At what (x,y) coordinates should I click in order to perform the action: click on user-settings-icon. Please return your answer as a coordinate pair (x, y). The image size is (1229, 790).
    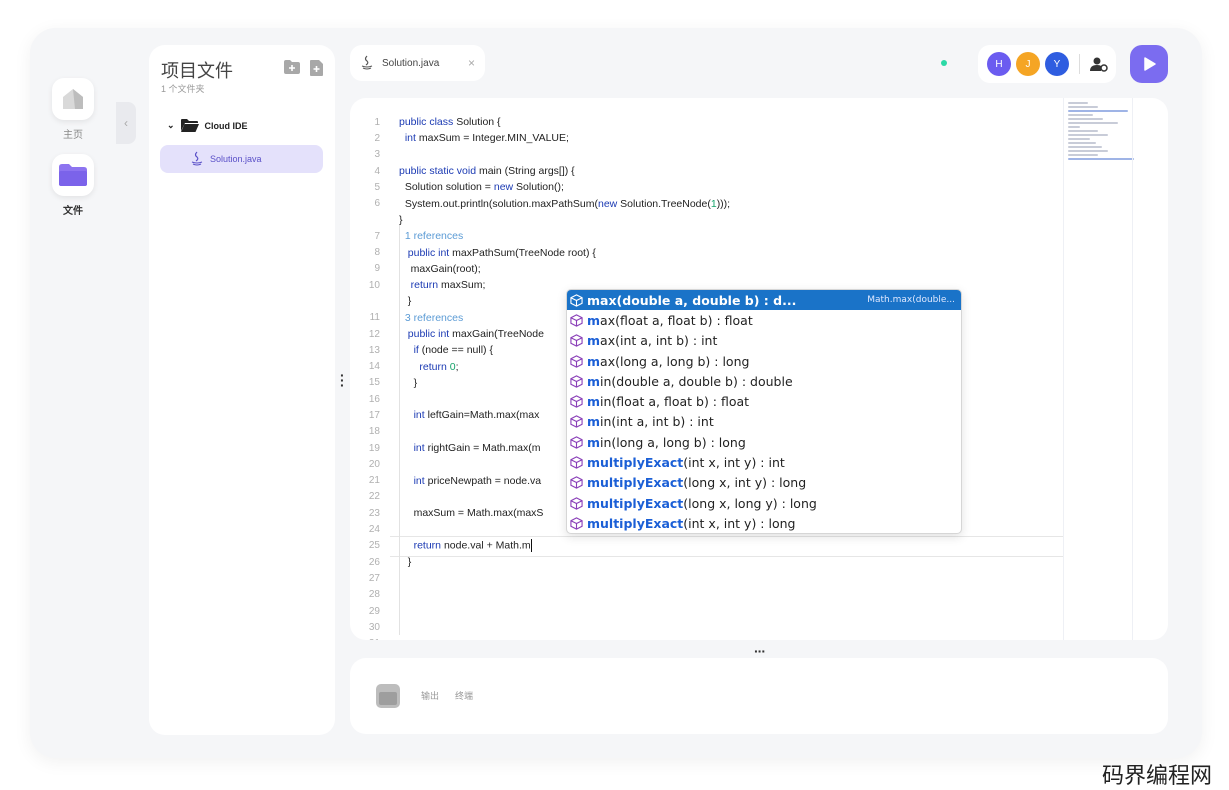
    Looking at the image, I should click on (1099, 64).